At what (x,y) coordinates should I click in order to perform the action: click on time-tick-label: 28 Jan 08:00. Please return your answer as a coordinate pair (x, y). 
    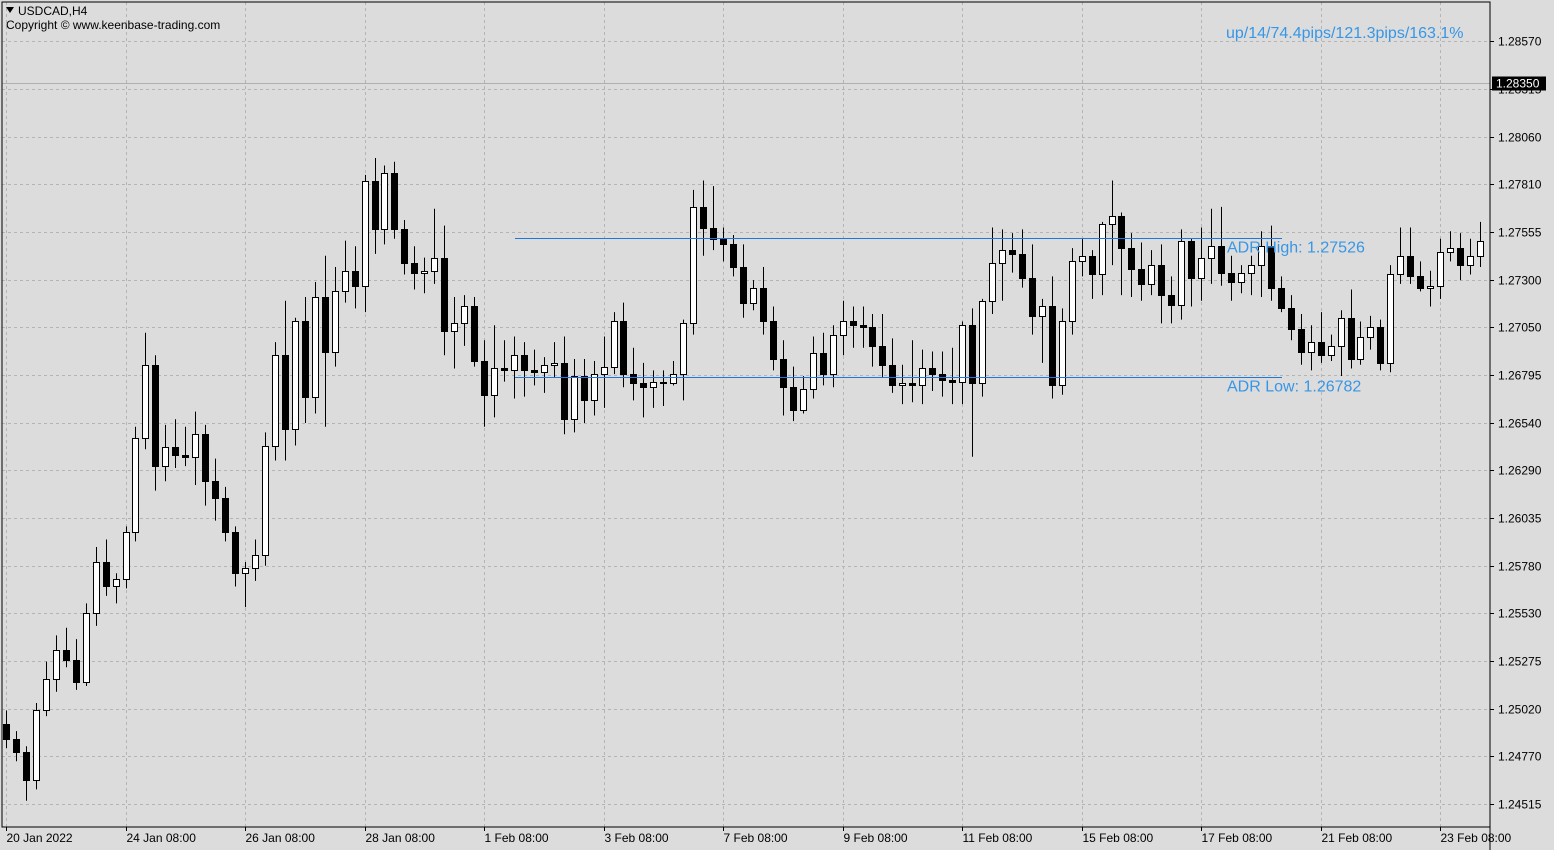
    Looking at the image, I should click on (401, 838).